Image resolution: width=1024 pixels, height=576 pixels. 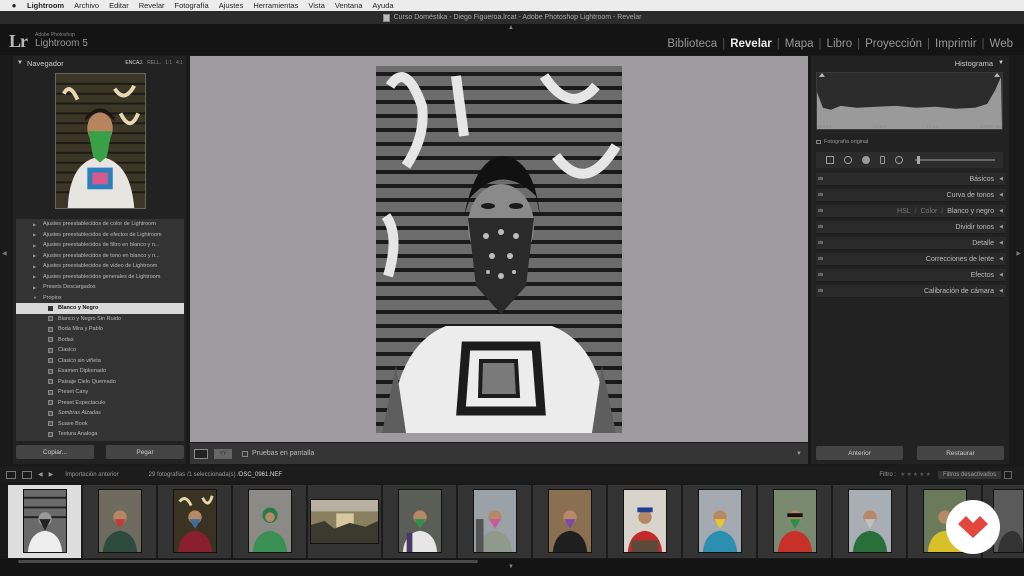 What do you see at coordinates (100, 350) in the screenshot?
I see `preset-item: Clasico` at bounding box center [100, 350].